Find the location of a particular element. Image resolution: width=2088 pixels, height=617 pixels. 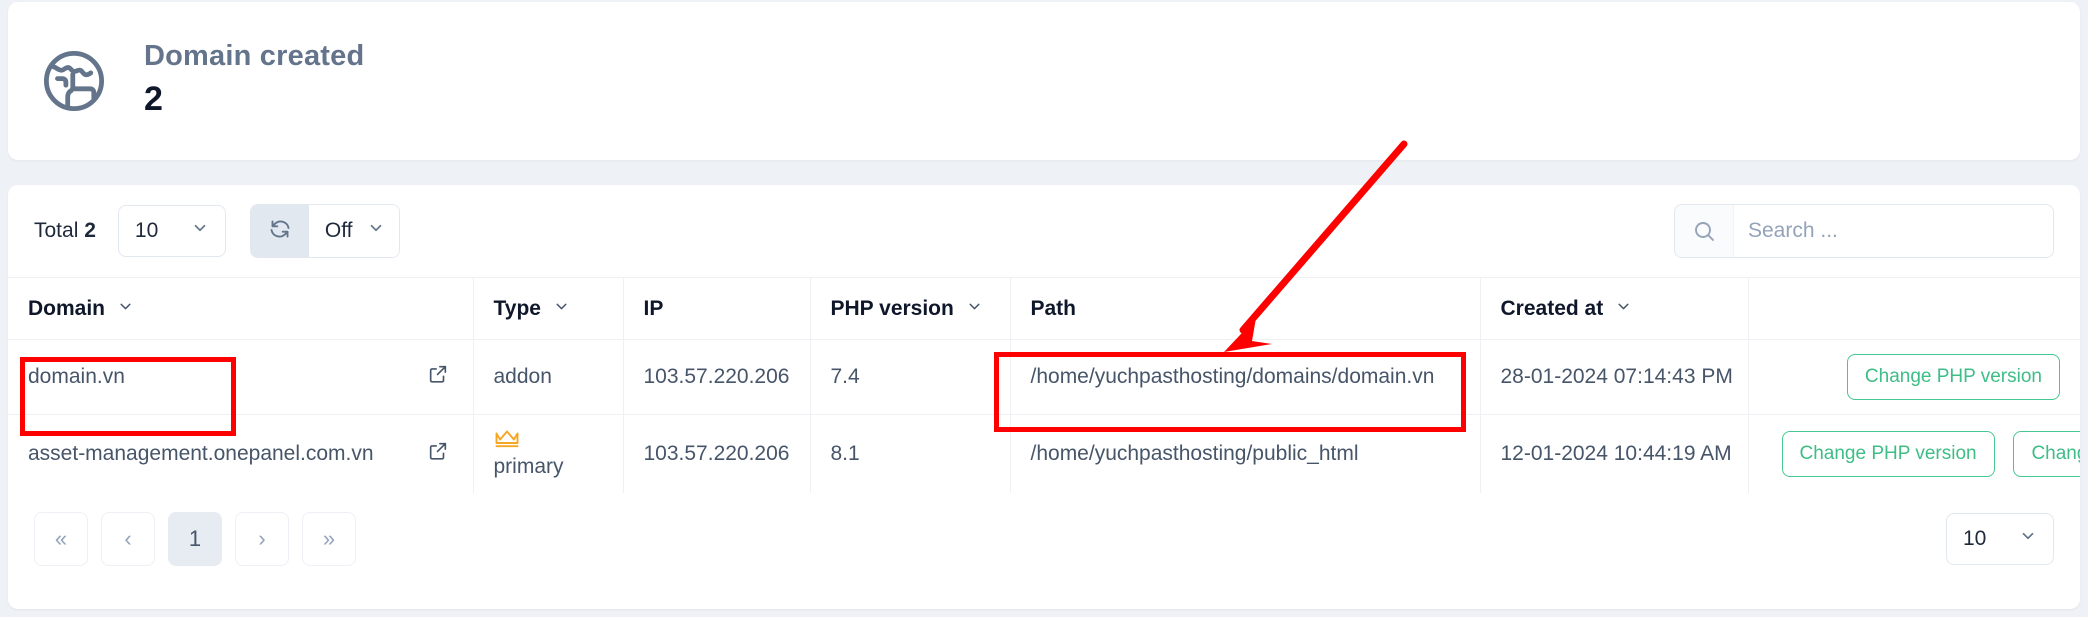

column-header-ip-label: IP is located at coordinates (653, 308).